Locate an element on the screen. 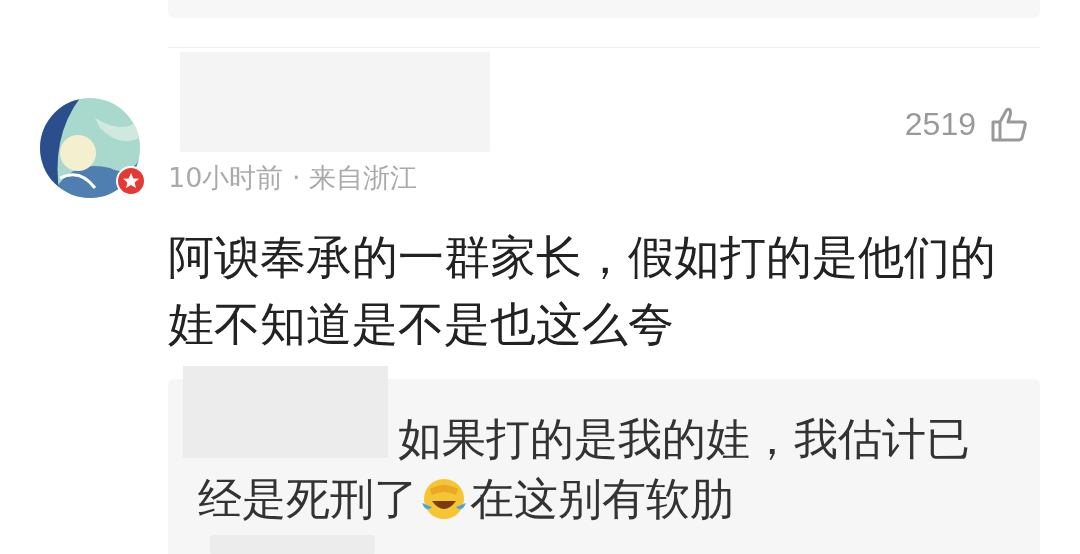 This screenshot has width=1080, height=554. star-badge-icon is located at coordinates (131, 181).